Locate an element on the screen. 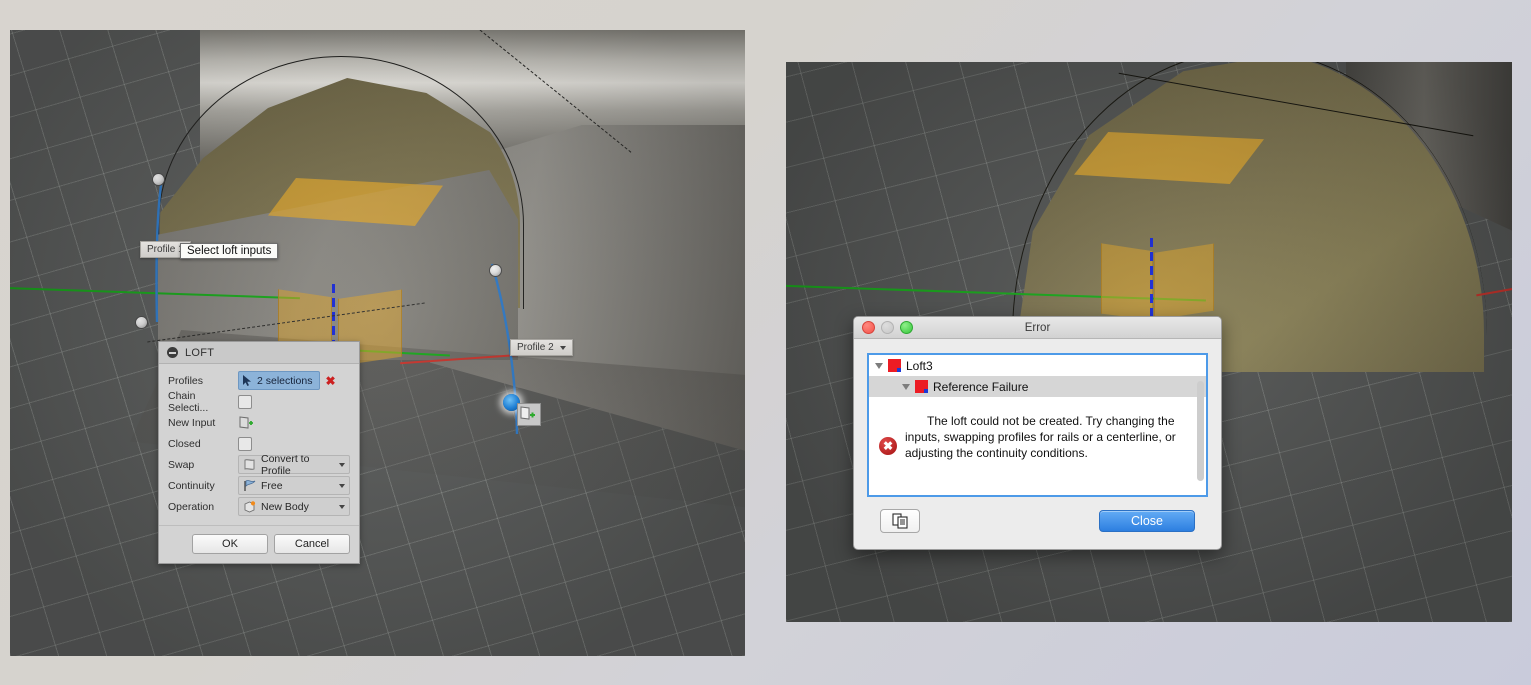 The height and width of the screenshot is (685, 1531). copy-to-clipboard-button is located at coordinates (900, 521).